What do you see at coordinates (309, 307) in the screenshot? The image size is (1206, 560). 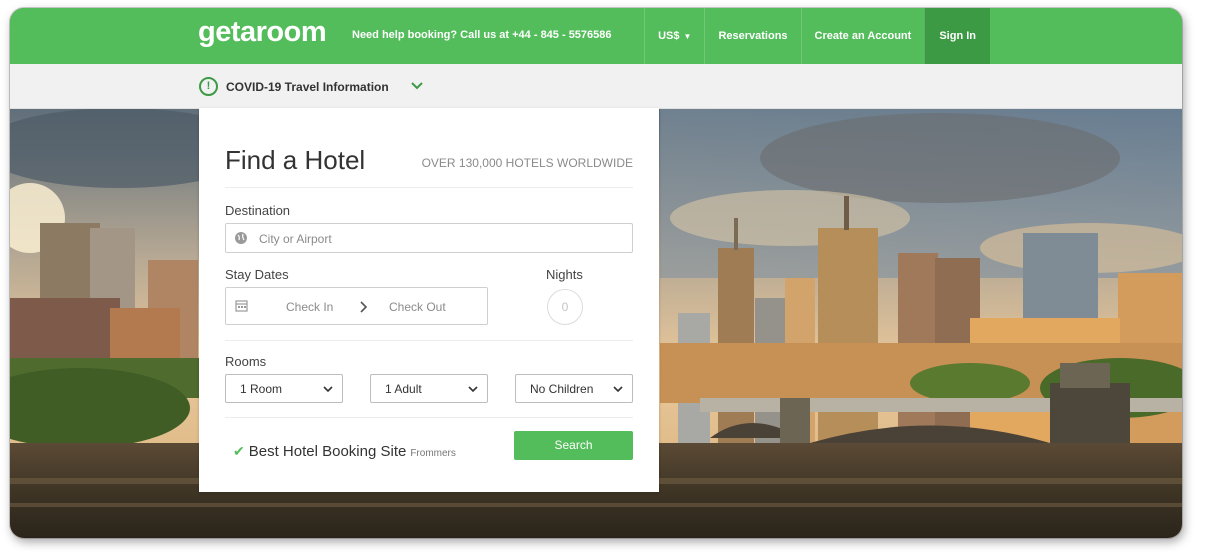 I see `check-in-field: Check In` at bounding box center [309, 307].